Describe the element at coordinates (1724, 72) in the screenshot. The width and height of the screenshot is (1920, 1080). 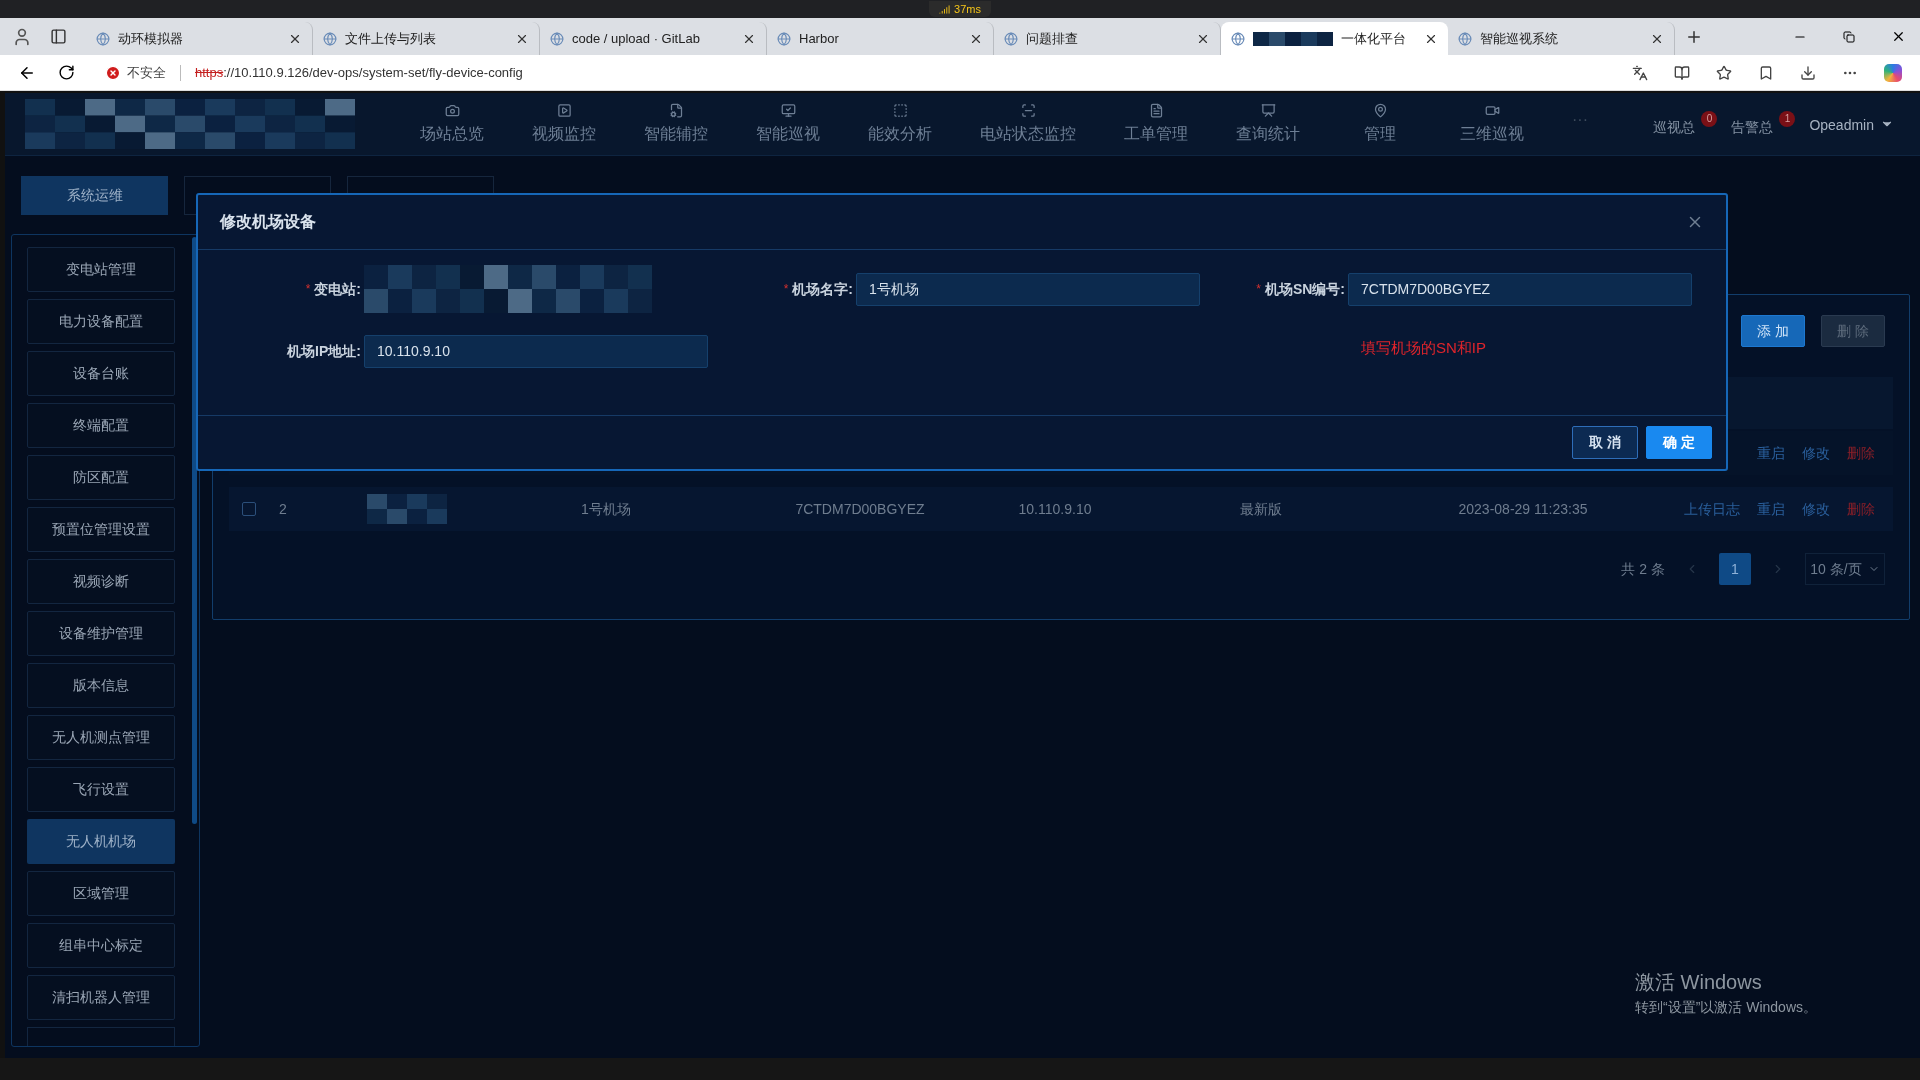
I see `favorite-icon` at that location.